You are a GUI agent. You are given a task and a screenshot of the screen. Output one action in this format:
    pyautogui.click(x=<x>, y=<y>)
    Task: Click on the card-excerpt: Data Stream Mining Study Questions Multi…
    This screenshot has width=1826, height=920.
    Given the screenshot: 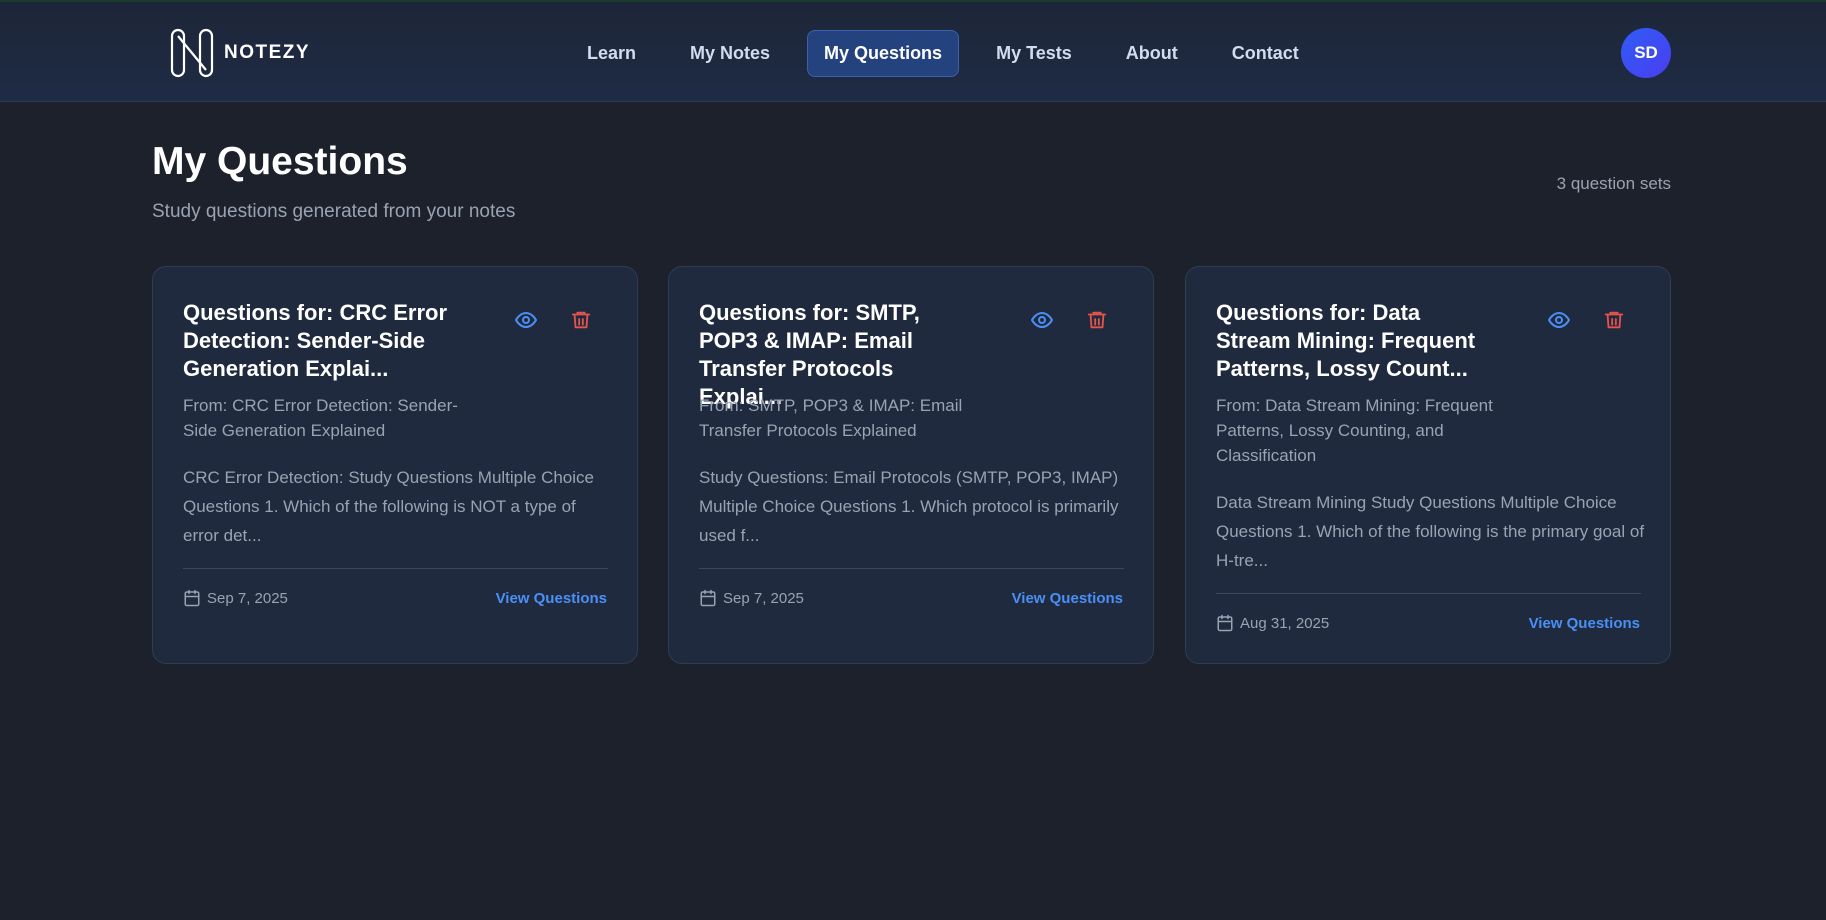 What is the action you would take?
    pyautogui.click(x=1430, y=531)
    